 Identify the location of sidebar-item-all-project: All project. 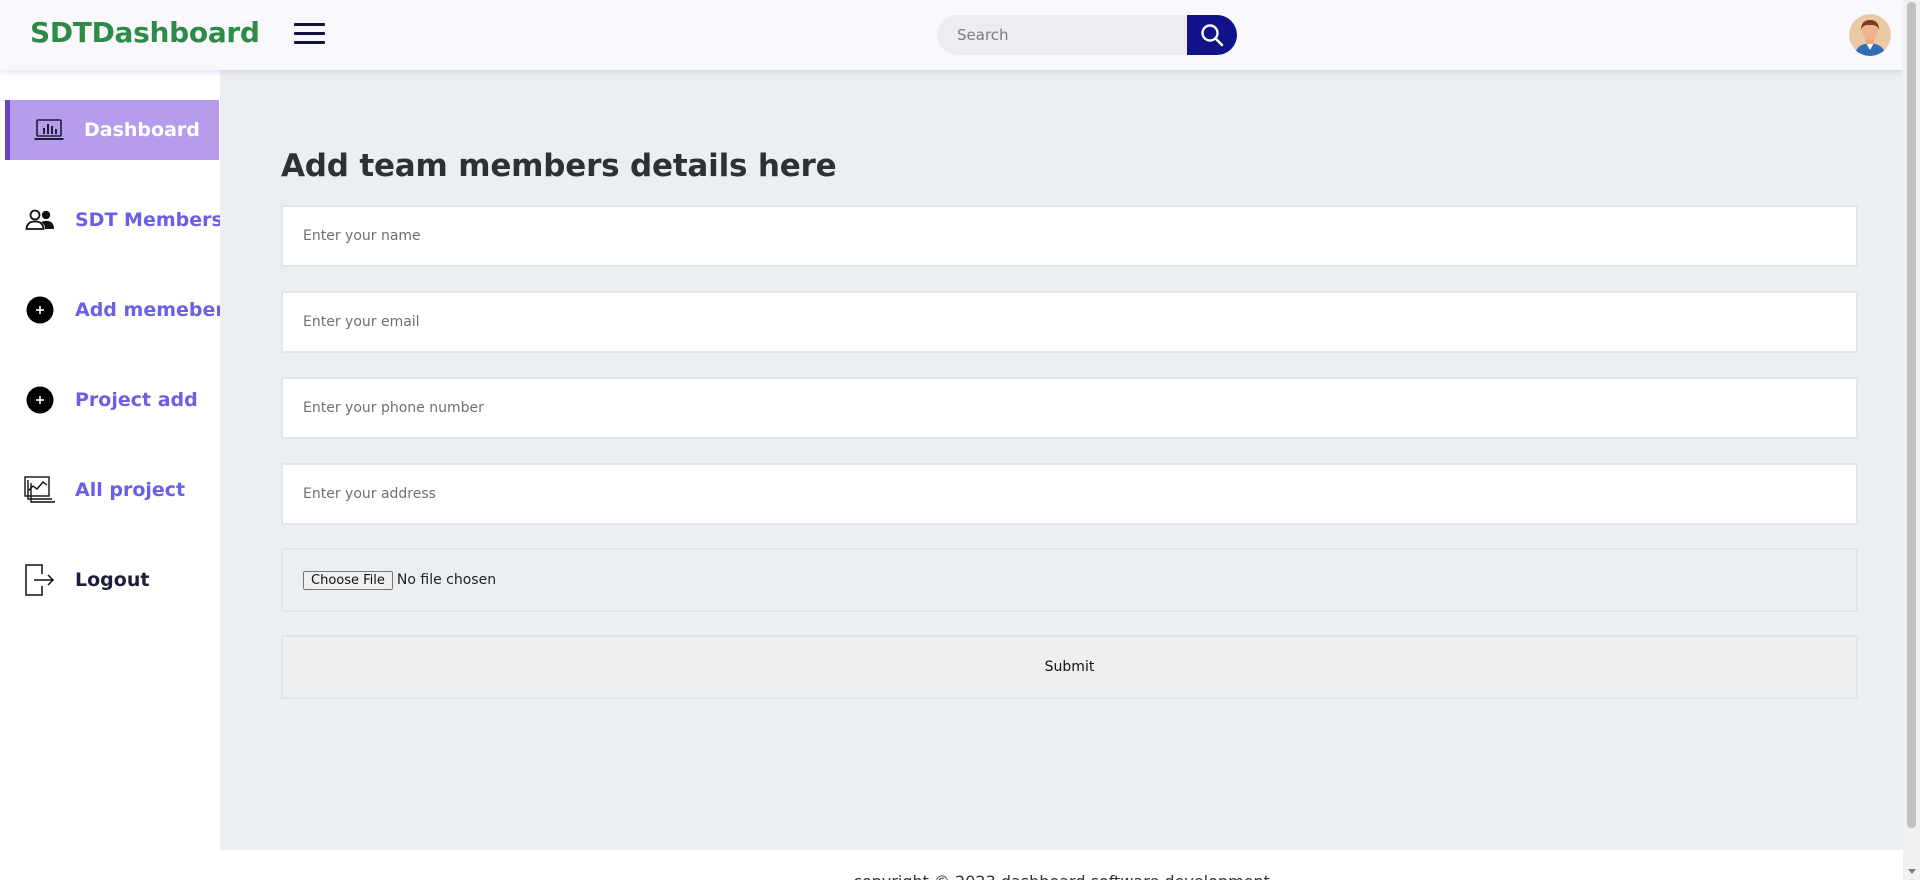
(113, 490).